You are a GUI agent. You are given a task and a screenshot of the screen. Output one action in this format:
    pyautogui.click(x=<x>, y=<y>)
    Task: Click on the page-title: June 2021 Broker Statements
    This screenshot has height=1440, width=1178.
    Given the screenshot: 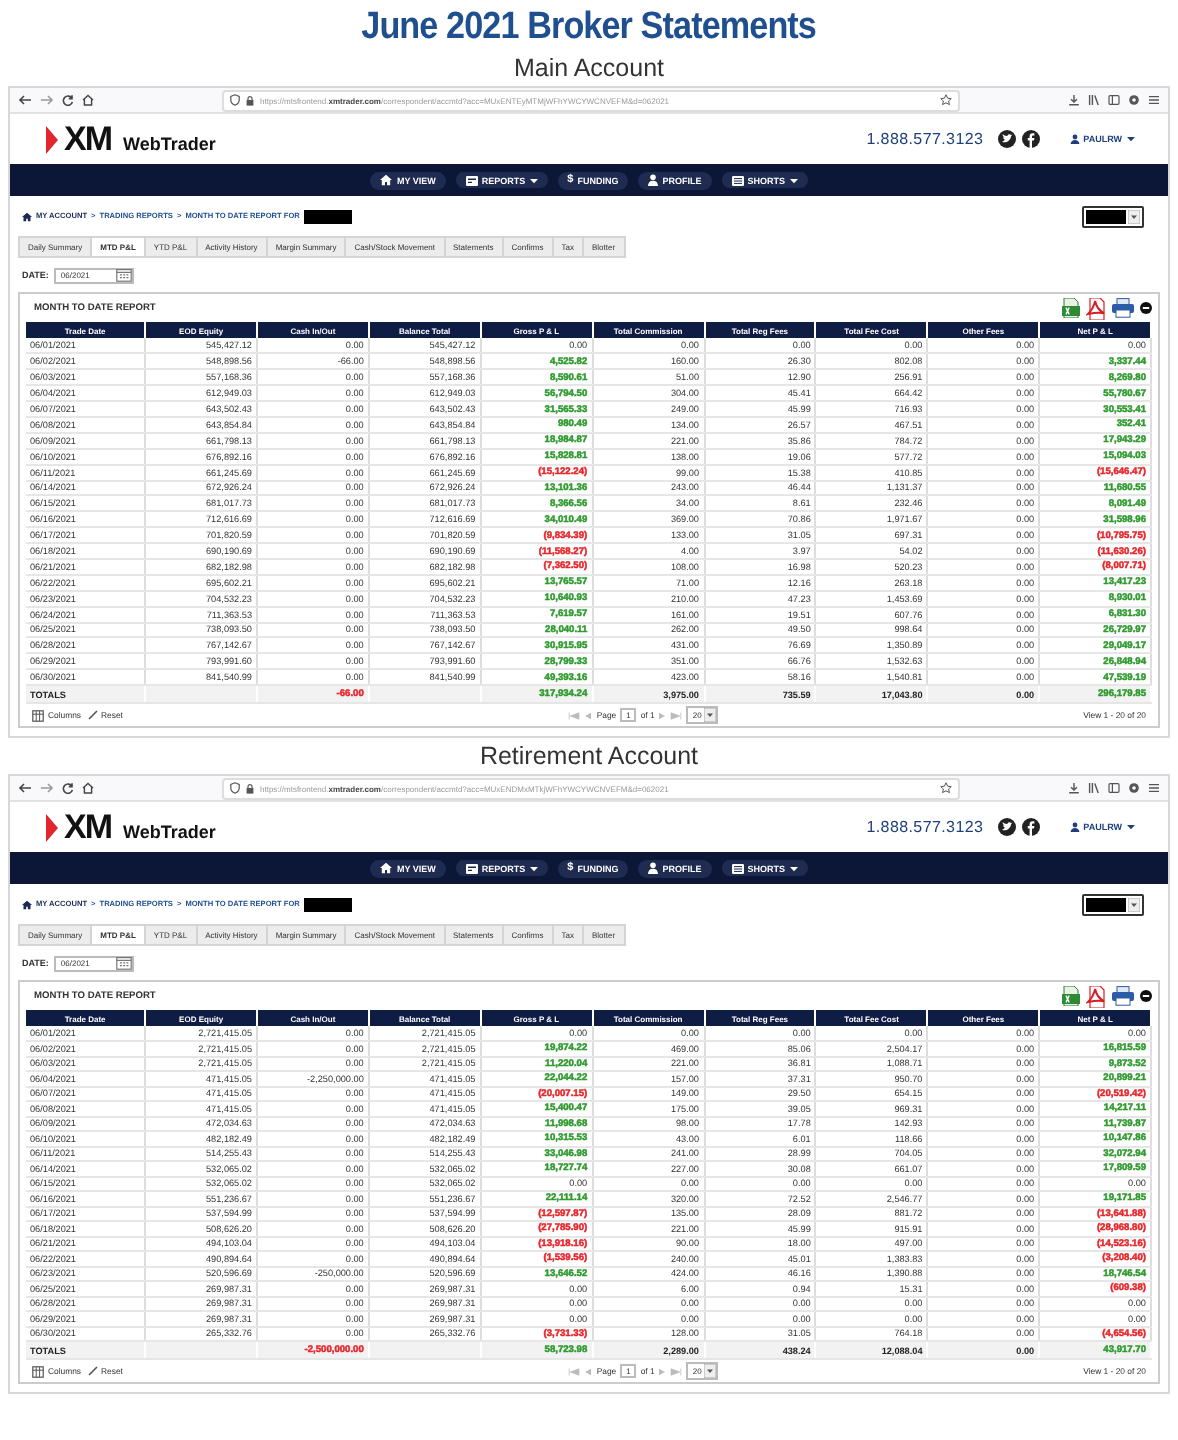 What is the action you would take?
    pyautogui.click(x=589, y=28)
    